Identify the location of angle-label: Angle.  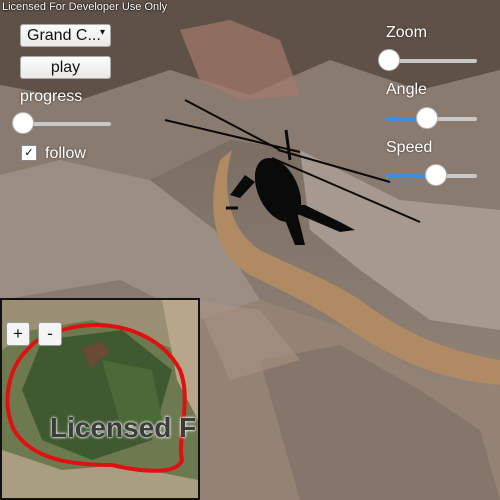
(406, 89).